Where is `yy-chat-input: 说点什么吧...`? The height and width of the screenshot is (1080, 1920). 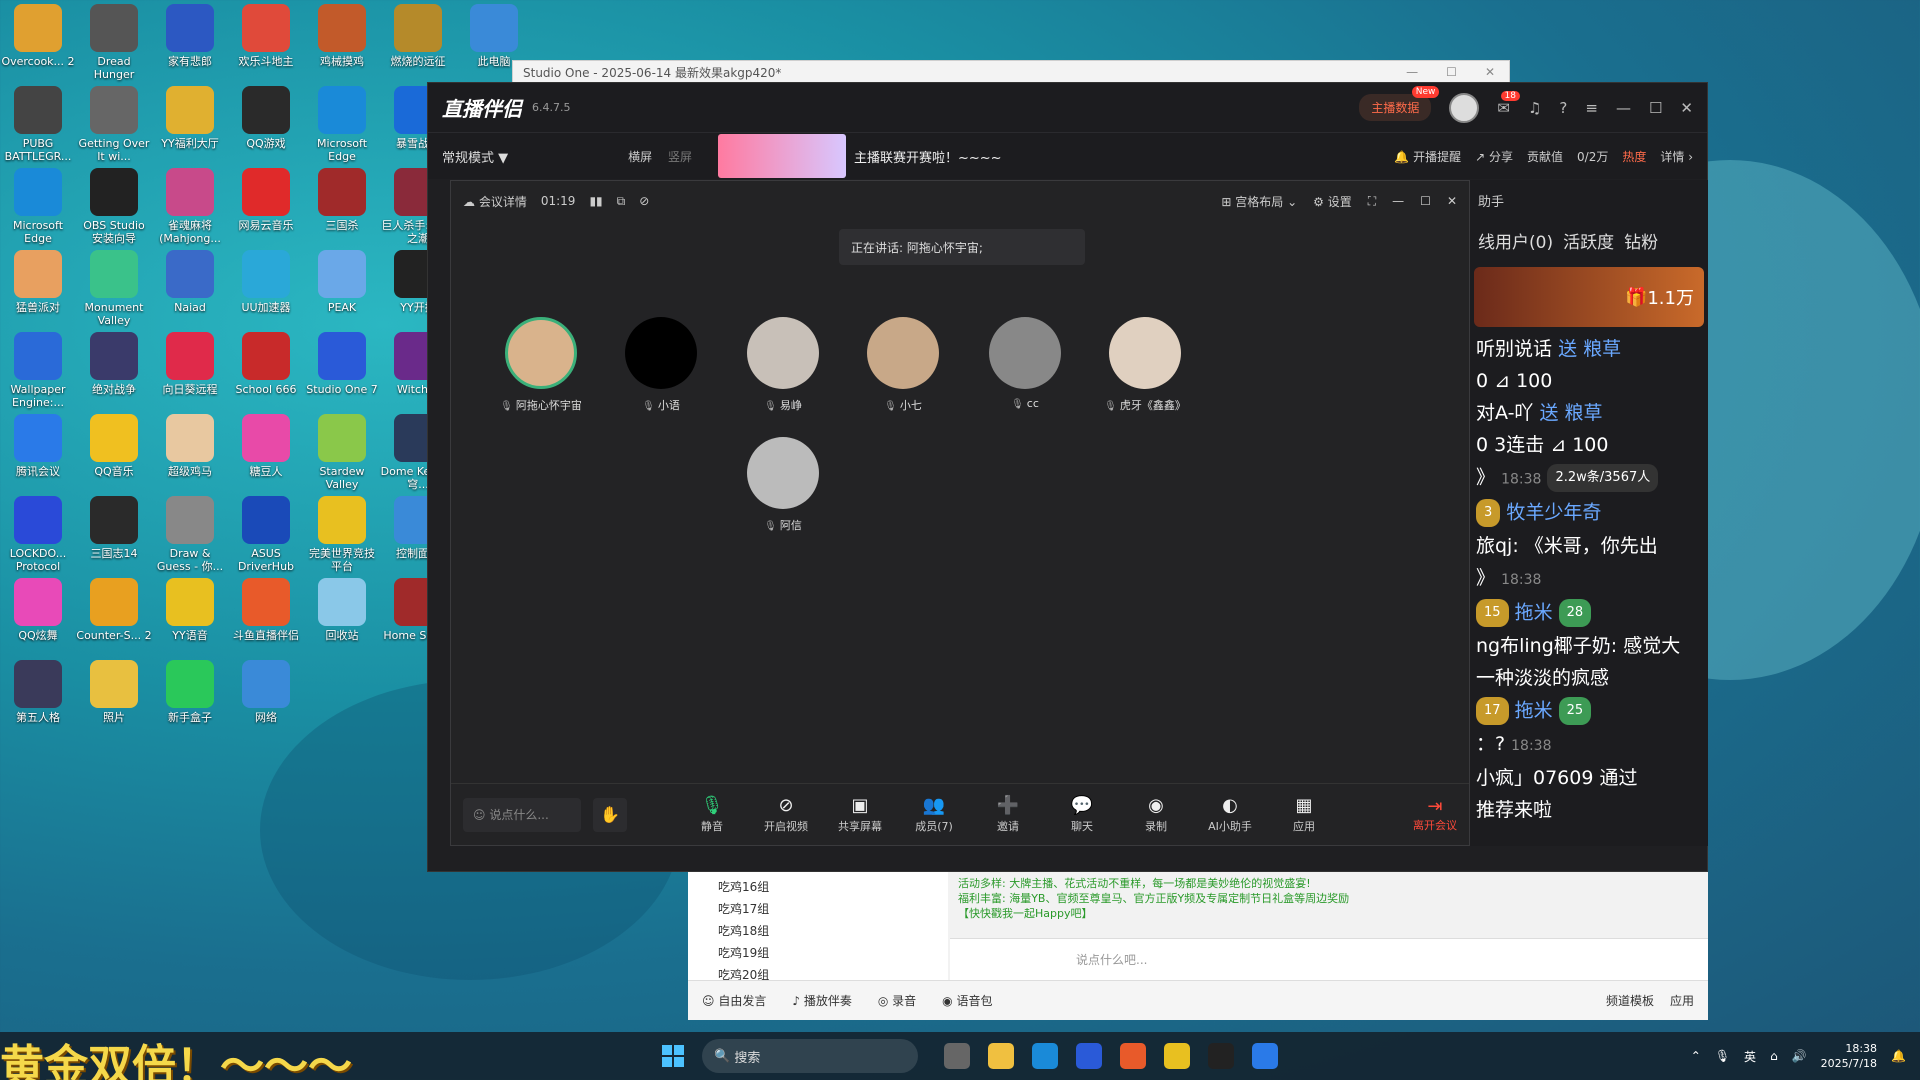
yy-chat-input: 说点什么吧... is located at coordinates (1329, 959).